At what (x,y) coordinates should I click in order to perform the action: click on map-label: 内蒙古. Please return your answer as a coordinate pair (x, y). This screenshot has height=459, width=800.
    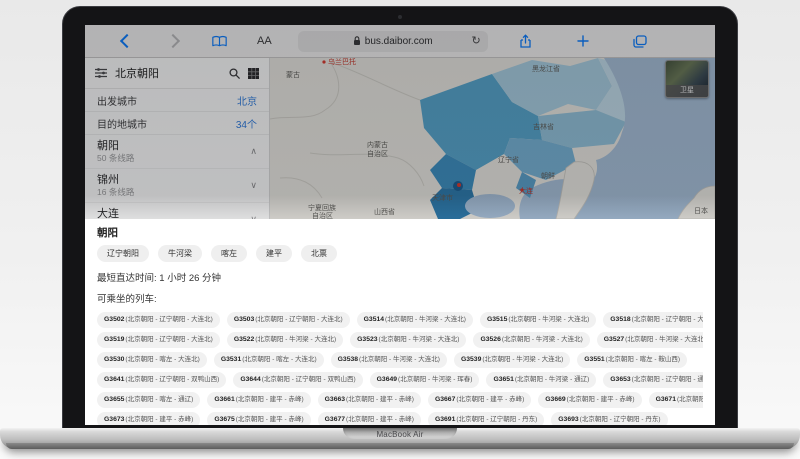
    Looking at the image, I should click on (377, 145).